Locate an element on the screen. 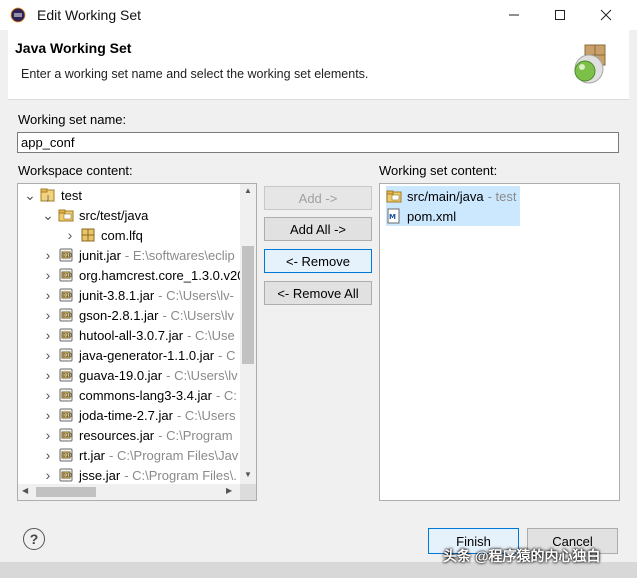 This screenshot has width=637, height=578. vertical-scroll-thumb is located at coordinates (248, 305).